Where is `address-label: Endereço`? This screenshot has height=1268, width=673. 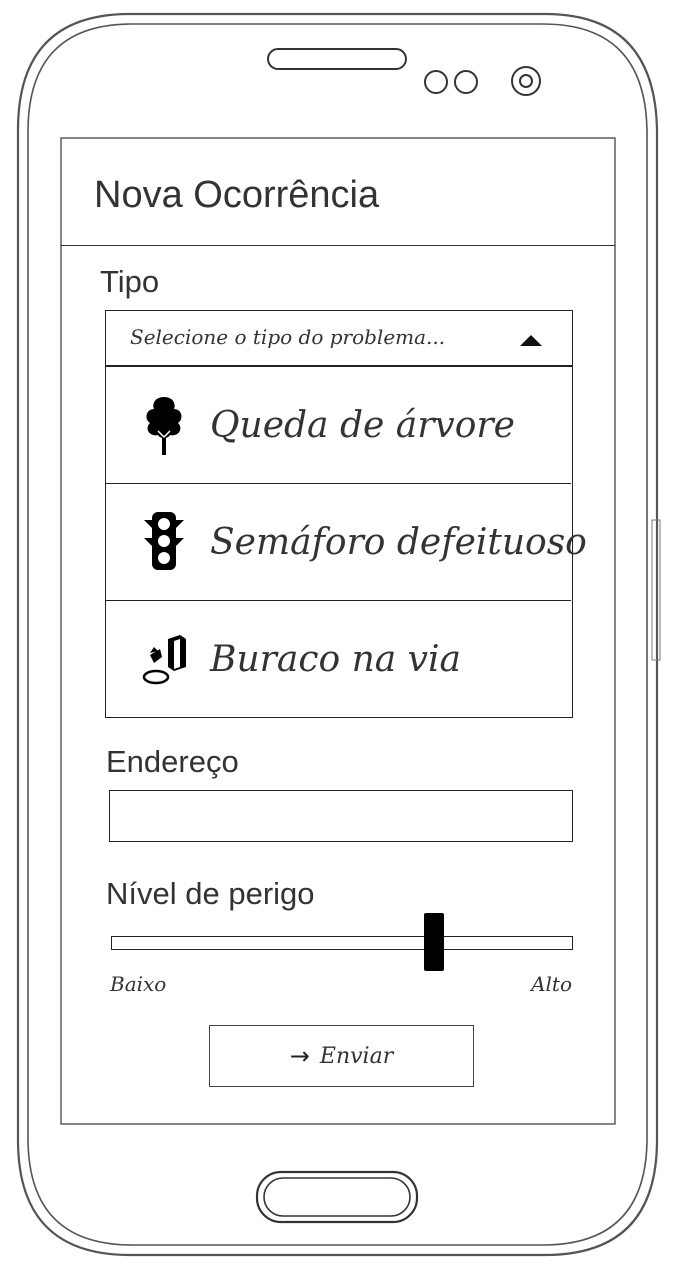
address-label: Endereço is located at coordinates (172, 761).